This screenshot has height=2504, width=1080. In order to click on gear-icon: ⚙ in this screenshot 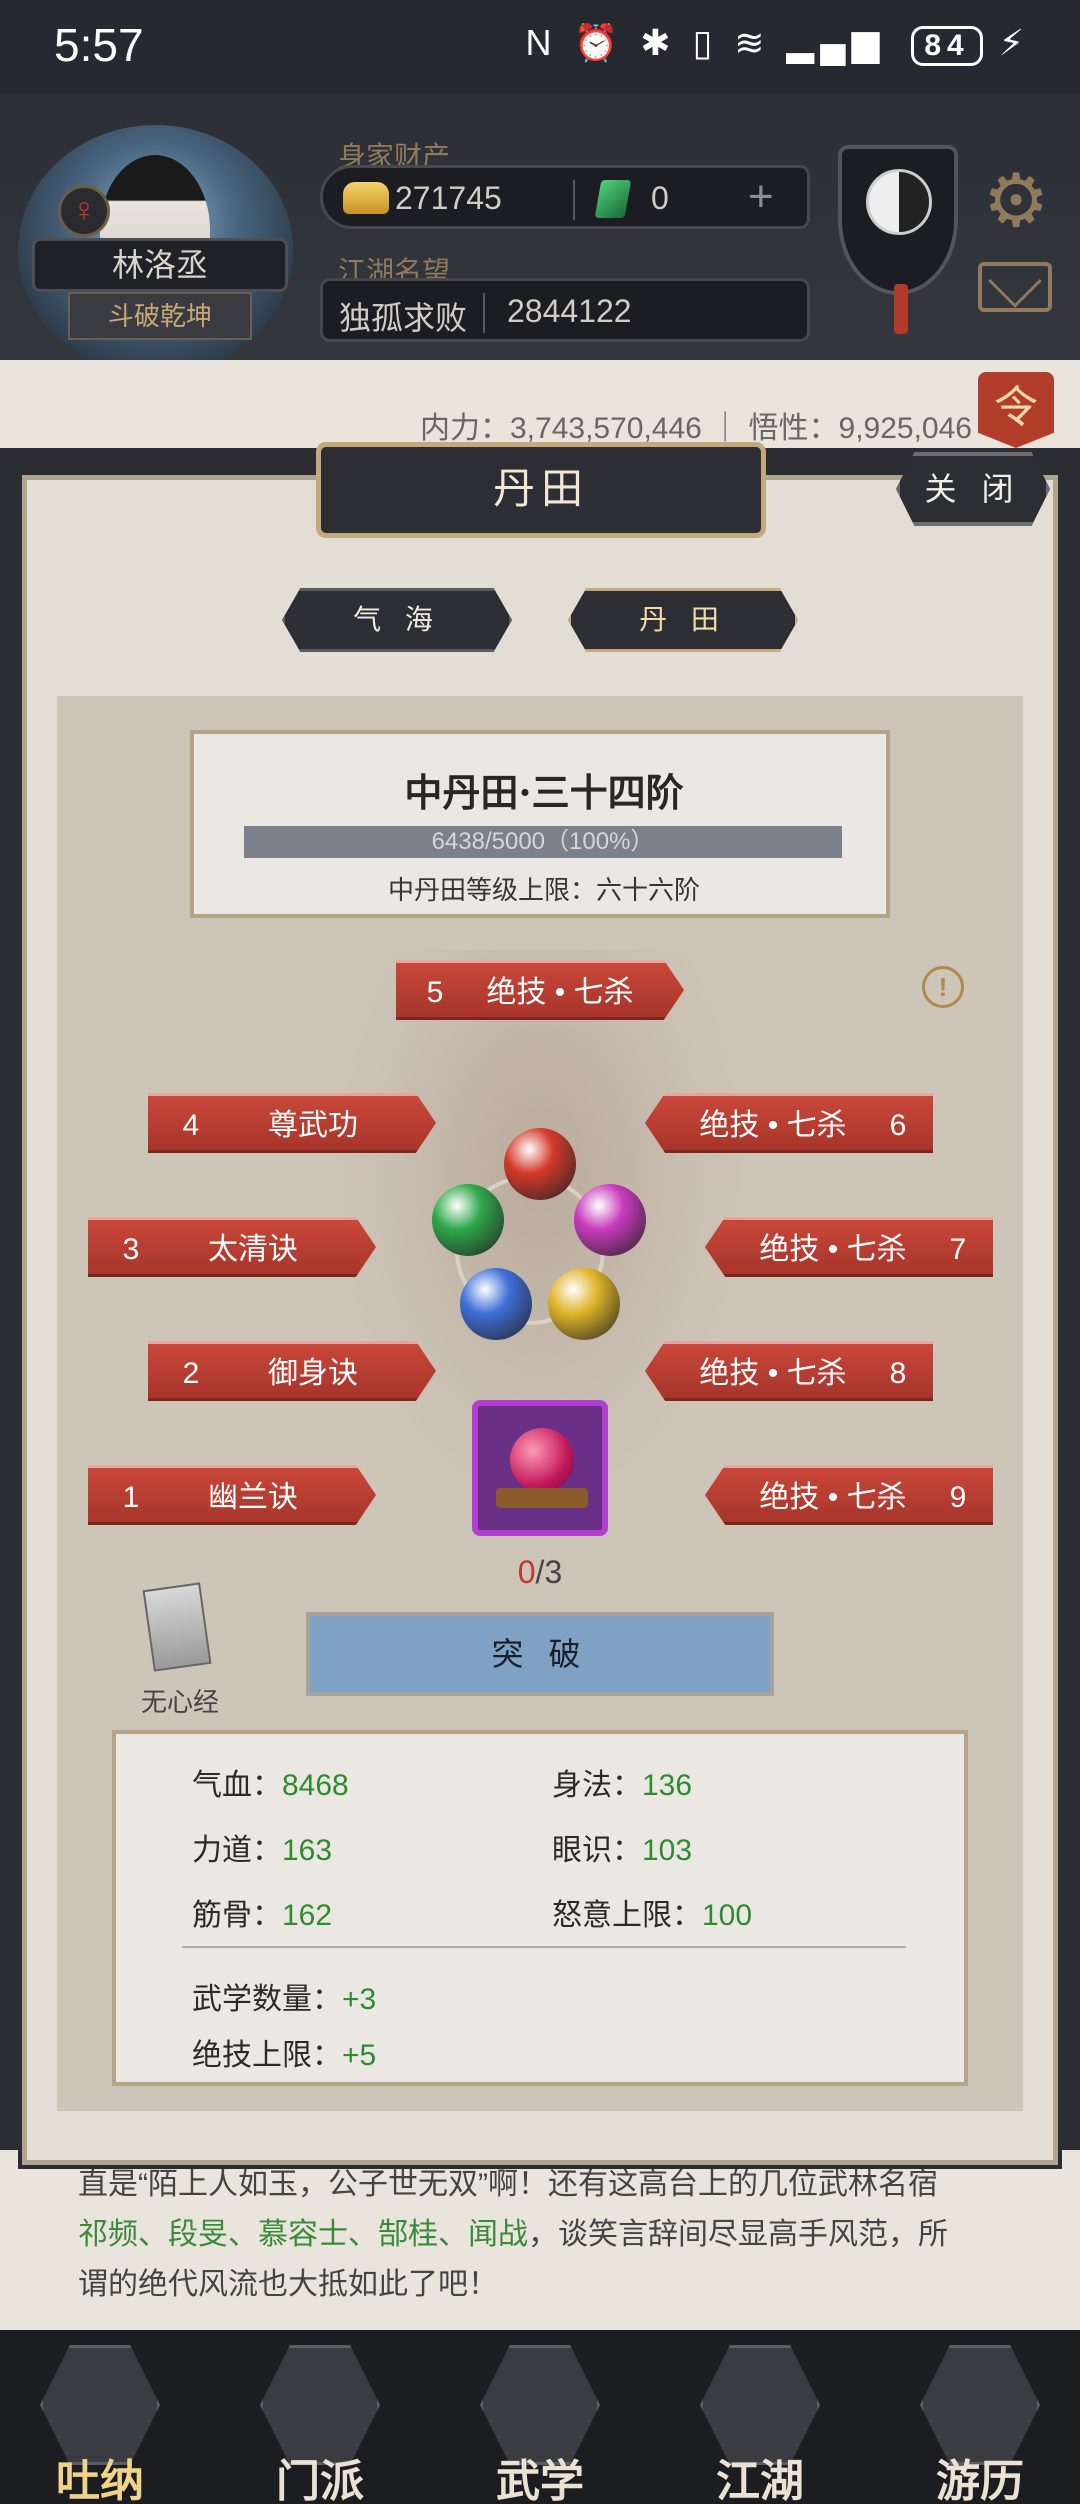, I will do `click(1016, 201)`.